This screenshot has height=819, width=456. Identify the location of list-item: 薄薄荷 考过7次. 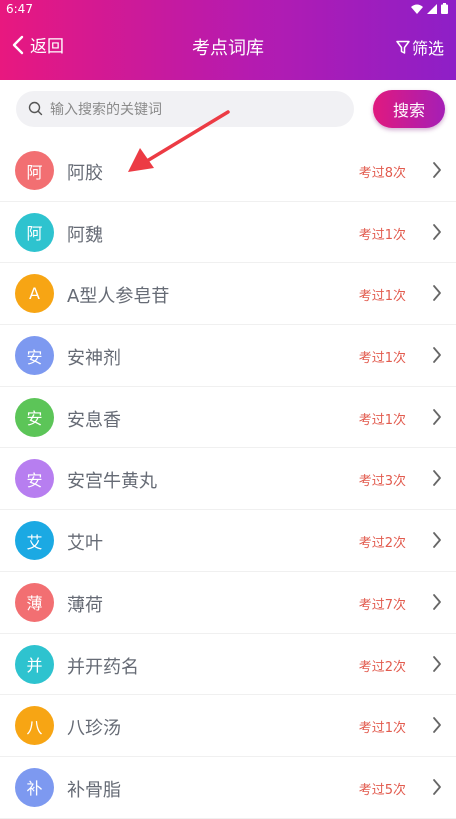
(228, 603).